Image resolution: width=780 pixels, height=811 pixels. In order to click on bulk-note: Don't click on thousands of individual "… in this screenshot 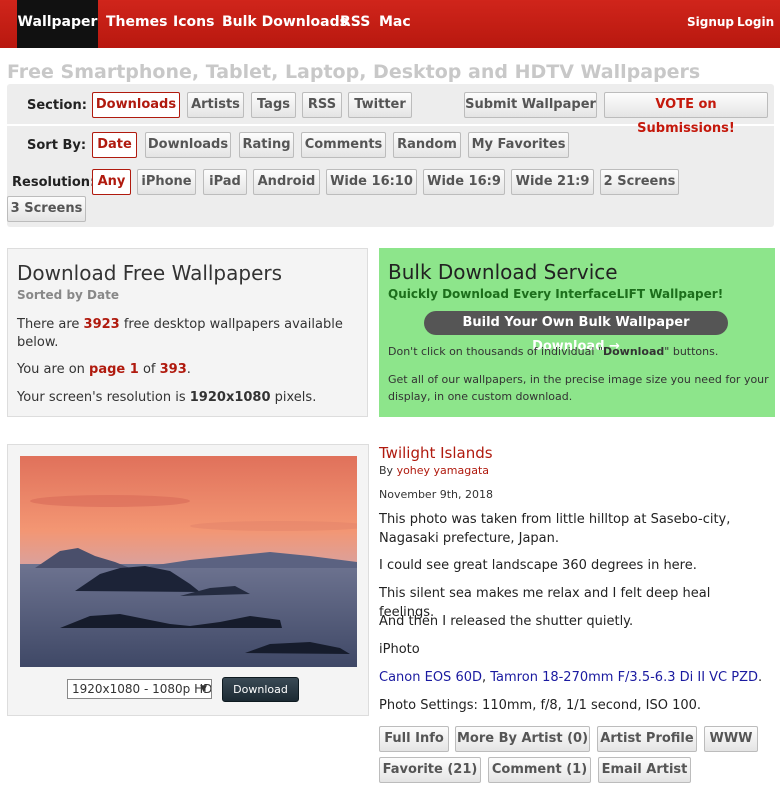, I will do `click(579, 351)`.